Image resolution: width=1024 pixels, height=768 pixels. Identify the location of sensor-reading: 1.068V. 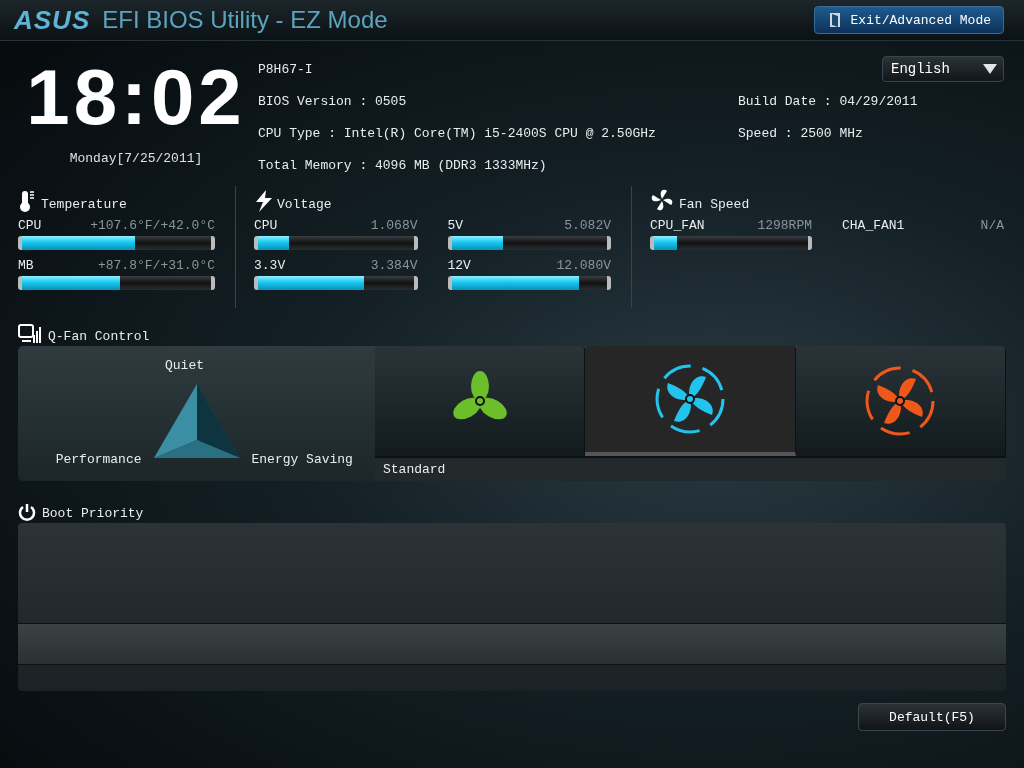
(394, 225).